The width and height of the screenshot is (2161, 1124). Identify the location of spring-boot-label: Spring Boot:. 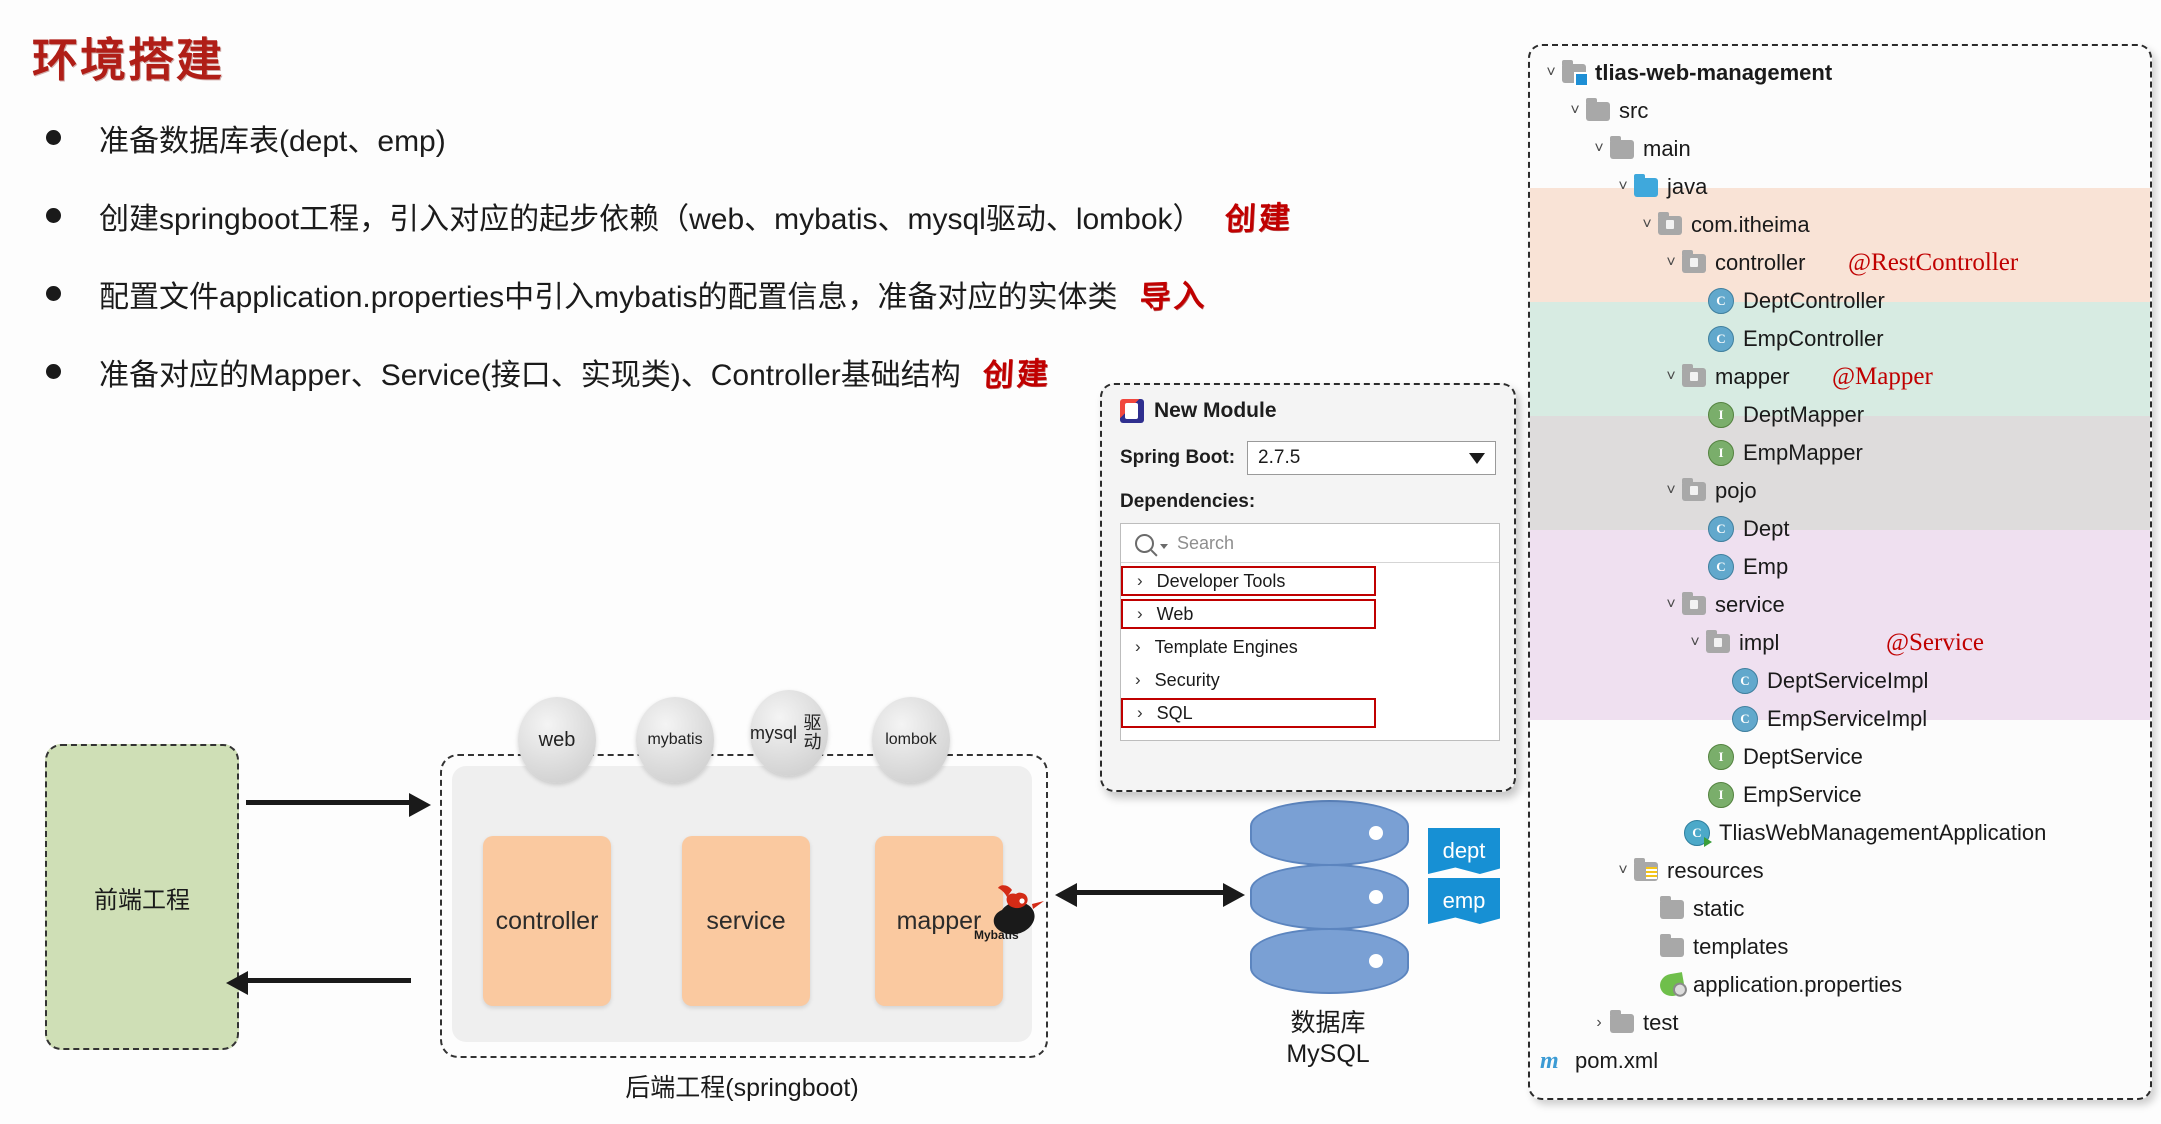
(1178, 457).